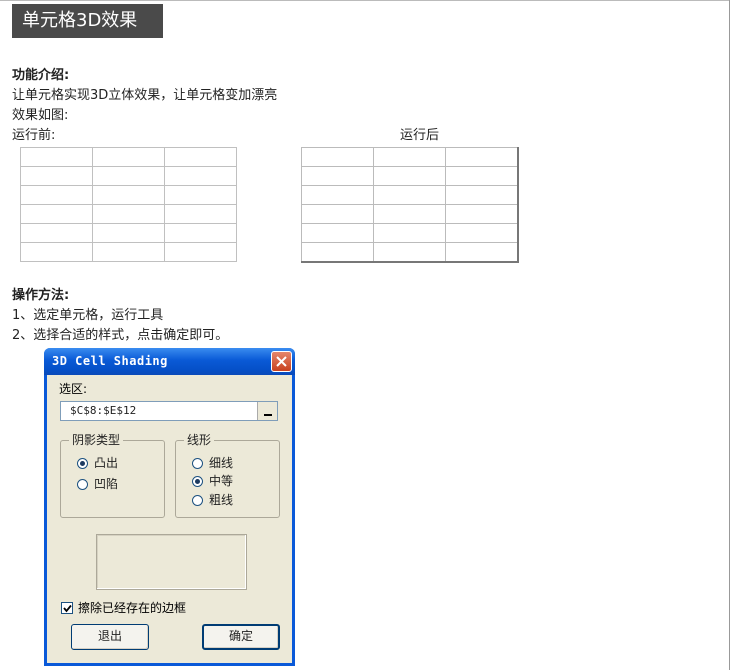 The width and height of the screenshot is (730, 670). I want to click on exit-button: 退出, so click(110, 637).